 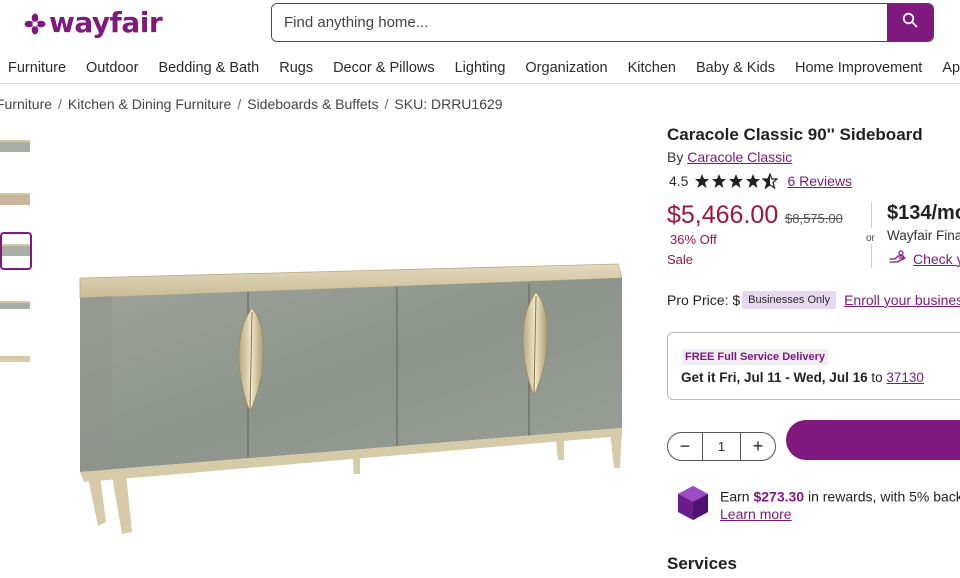 I want to click on free-delivery-badge: FREE Full Service Delivery, so click(x=755, y=357).